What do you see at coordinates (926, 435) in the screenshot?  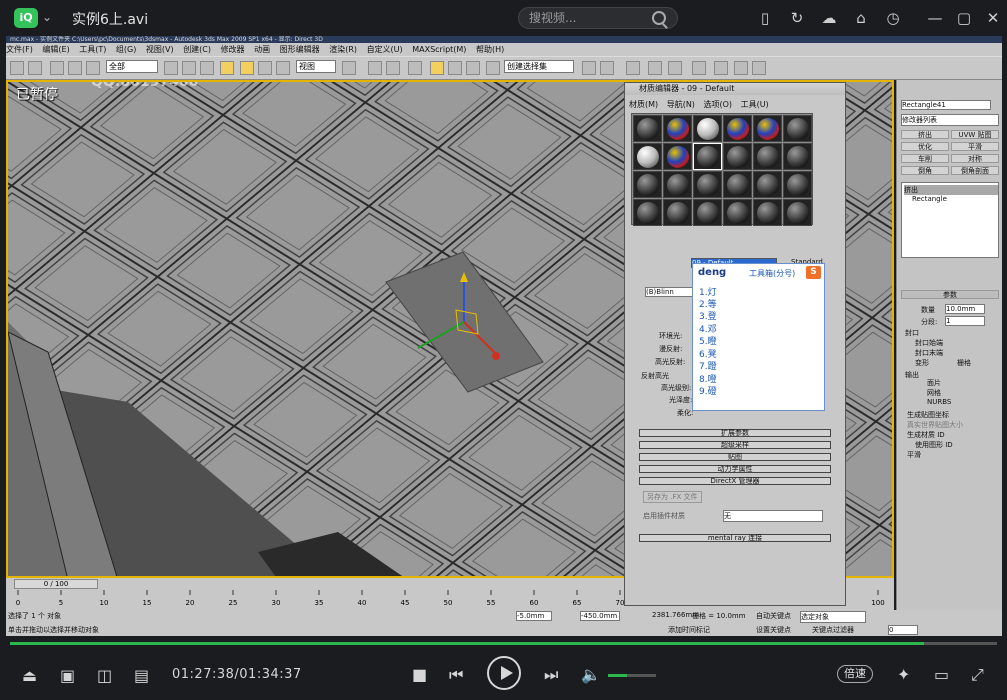 I see `gen-mat-id-checkbox: 生成材质 ID` at bounding box center [926, 435].